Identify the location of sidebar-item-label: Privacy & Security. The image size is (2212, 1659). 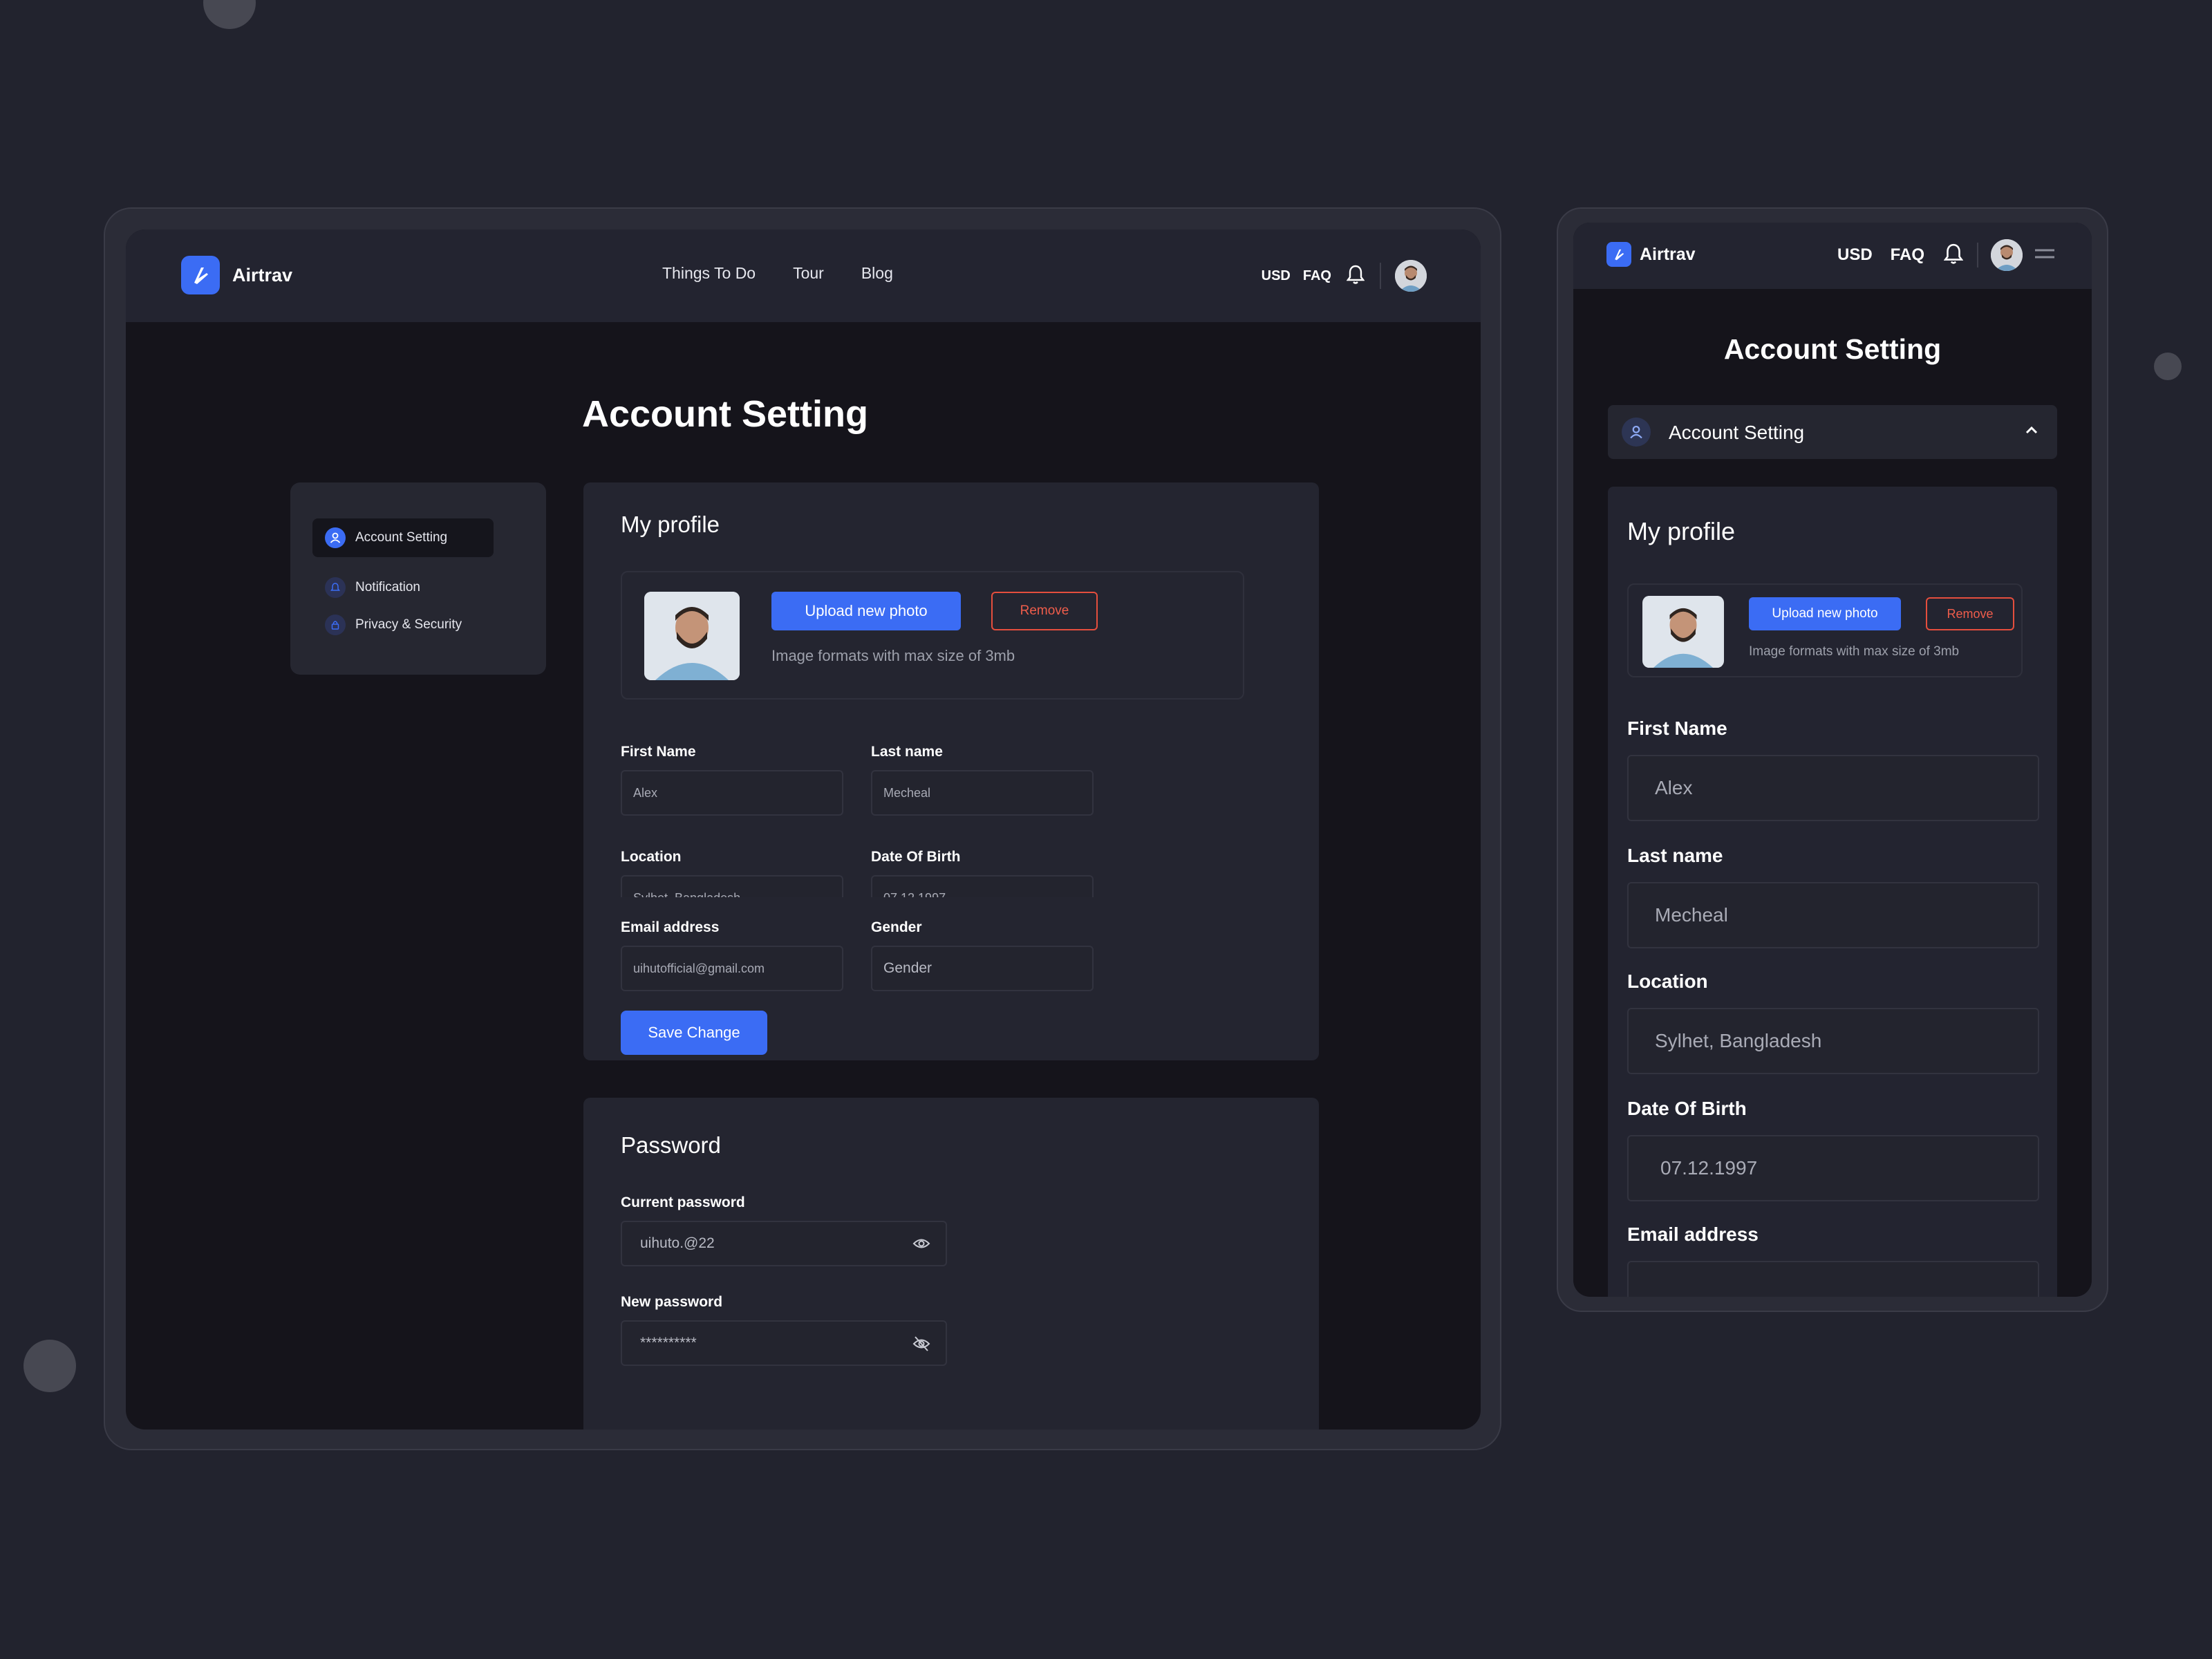
(408, 624).